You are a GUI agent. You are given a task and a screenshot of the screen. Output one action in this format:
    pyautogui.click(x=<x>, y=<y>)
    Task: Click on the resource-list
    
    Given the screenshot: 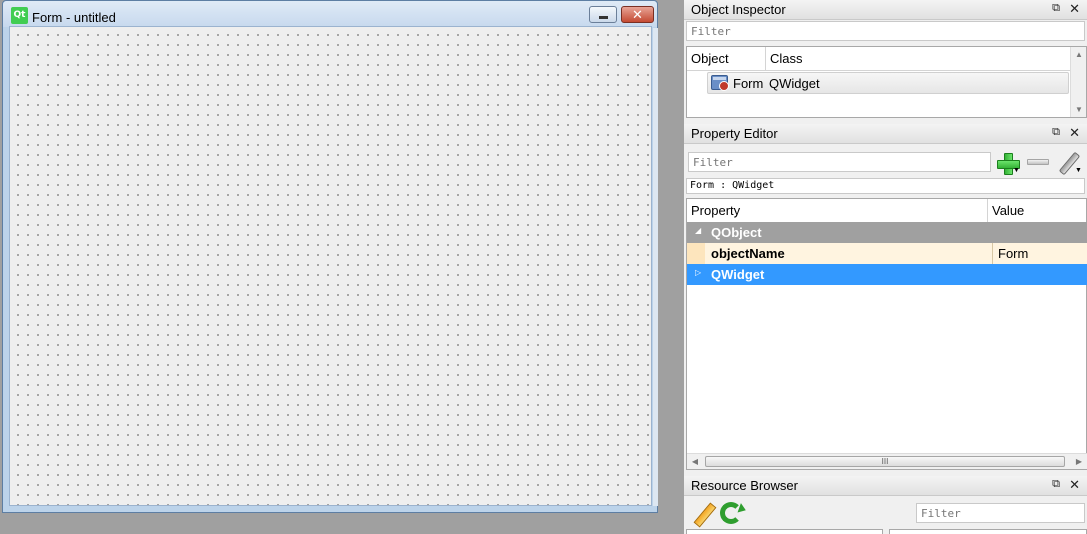 What is the action you would take?
    pyautogui.click(x=988, y=531)
    